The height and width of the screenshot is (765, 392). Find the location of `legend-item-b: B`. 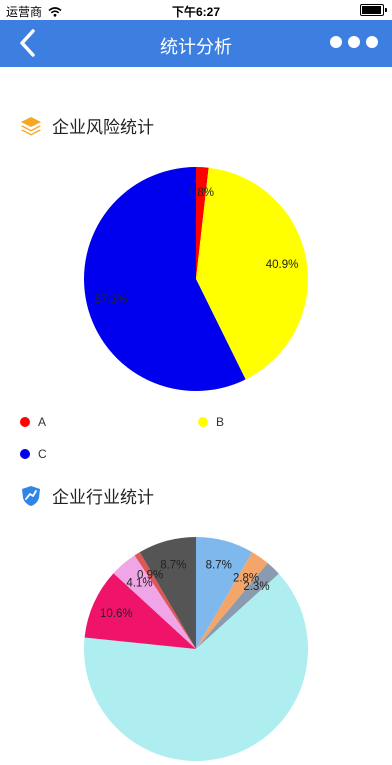

legend-item-b: B is located at coordinates (211, 422).